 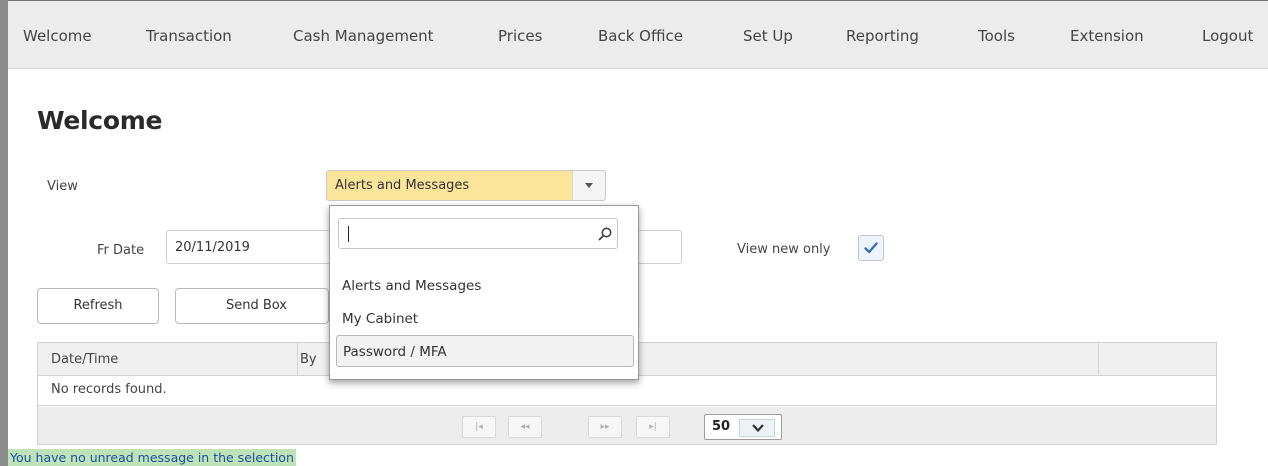 What do you see at coordinates (308, 359) in the screenshot?
I see `column-header-by: By` at bounding box center [308, 359].